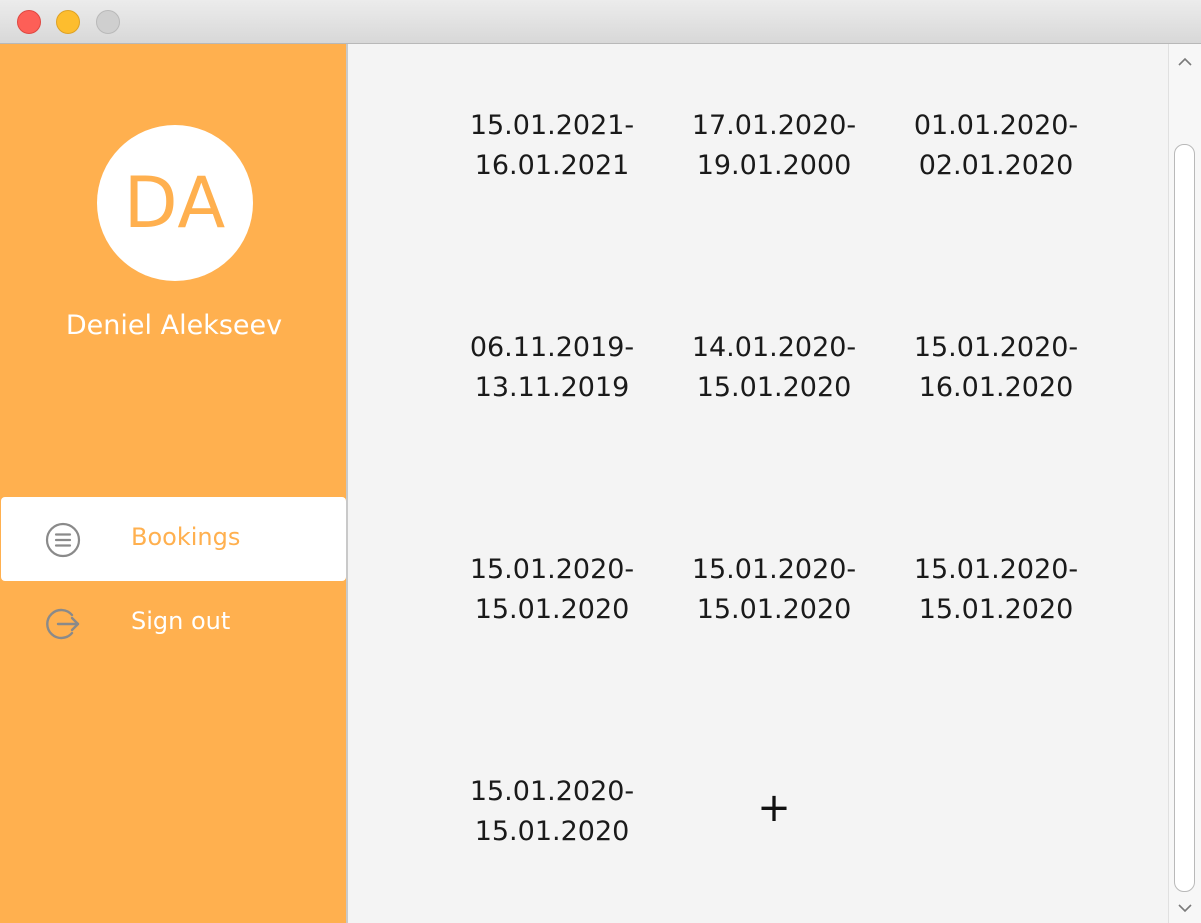  I want to click on sidebar-item-bookings: Bookings, so click(173, 539).